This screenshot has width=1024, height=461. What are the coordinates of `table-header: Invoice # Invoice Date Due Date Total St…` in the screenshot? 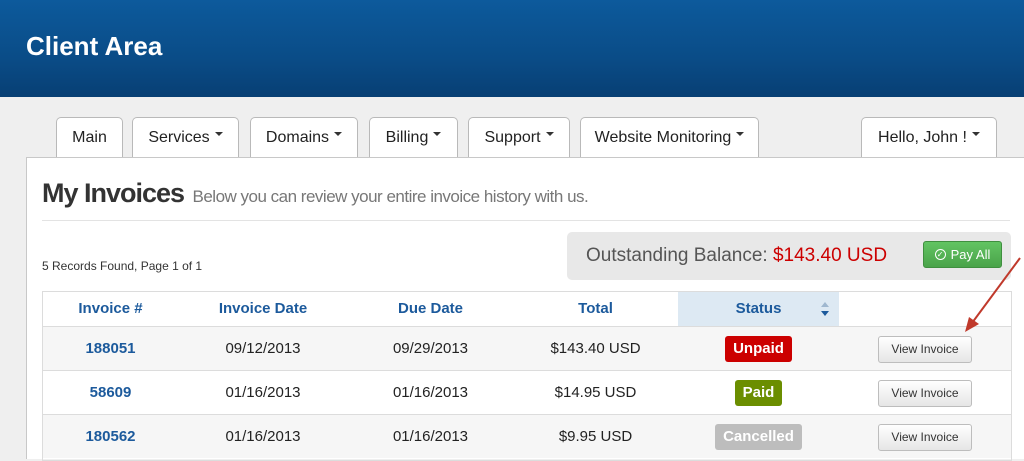 It's located at (527, 309).